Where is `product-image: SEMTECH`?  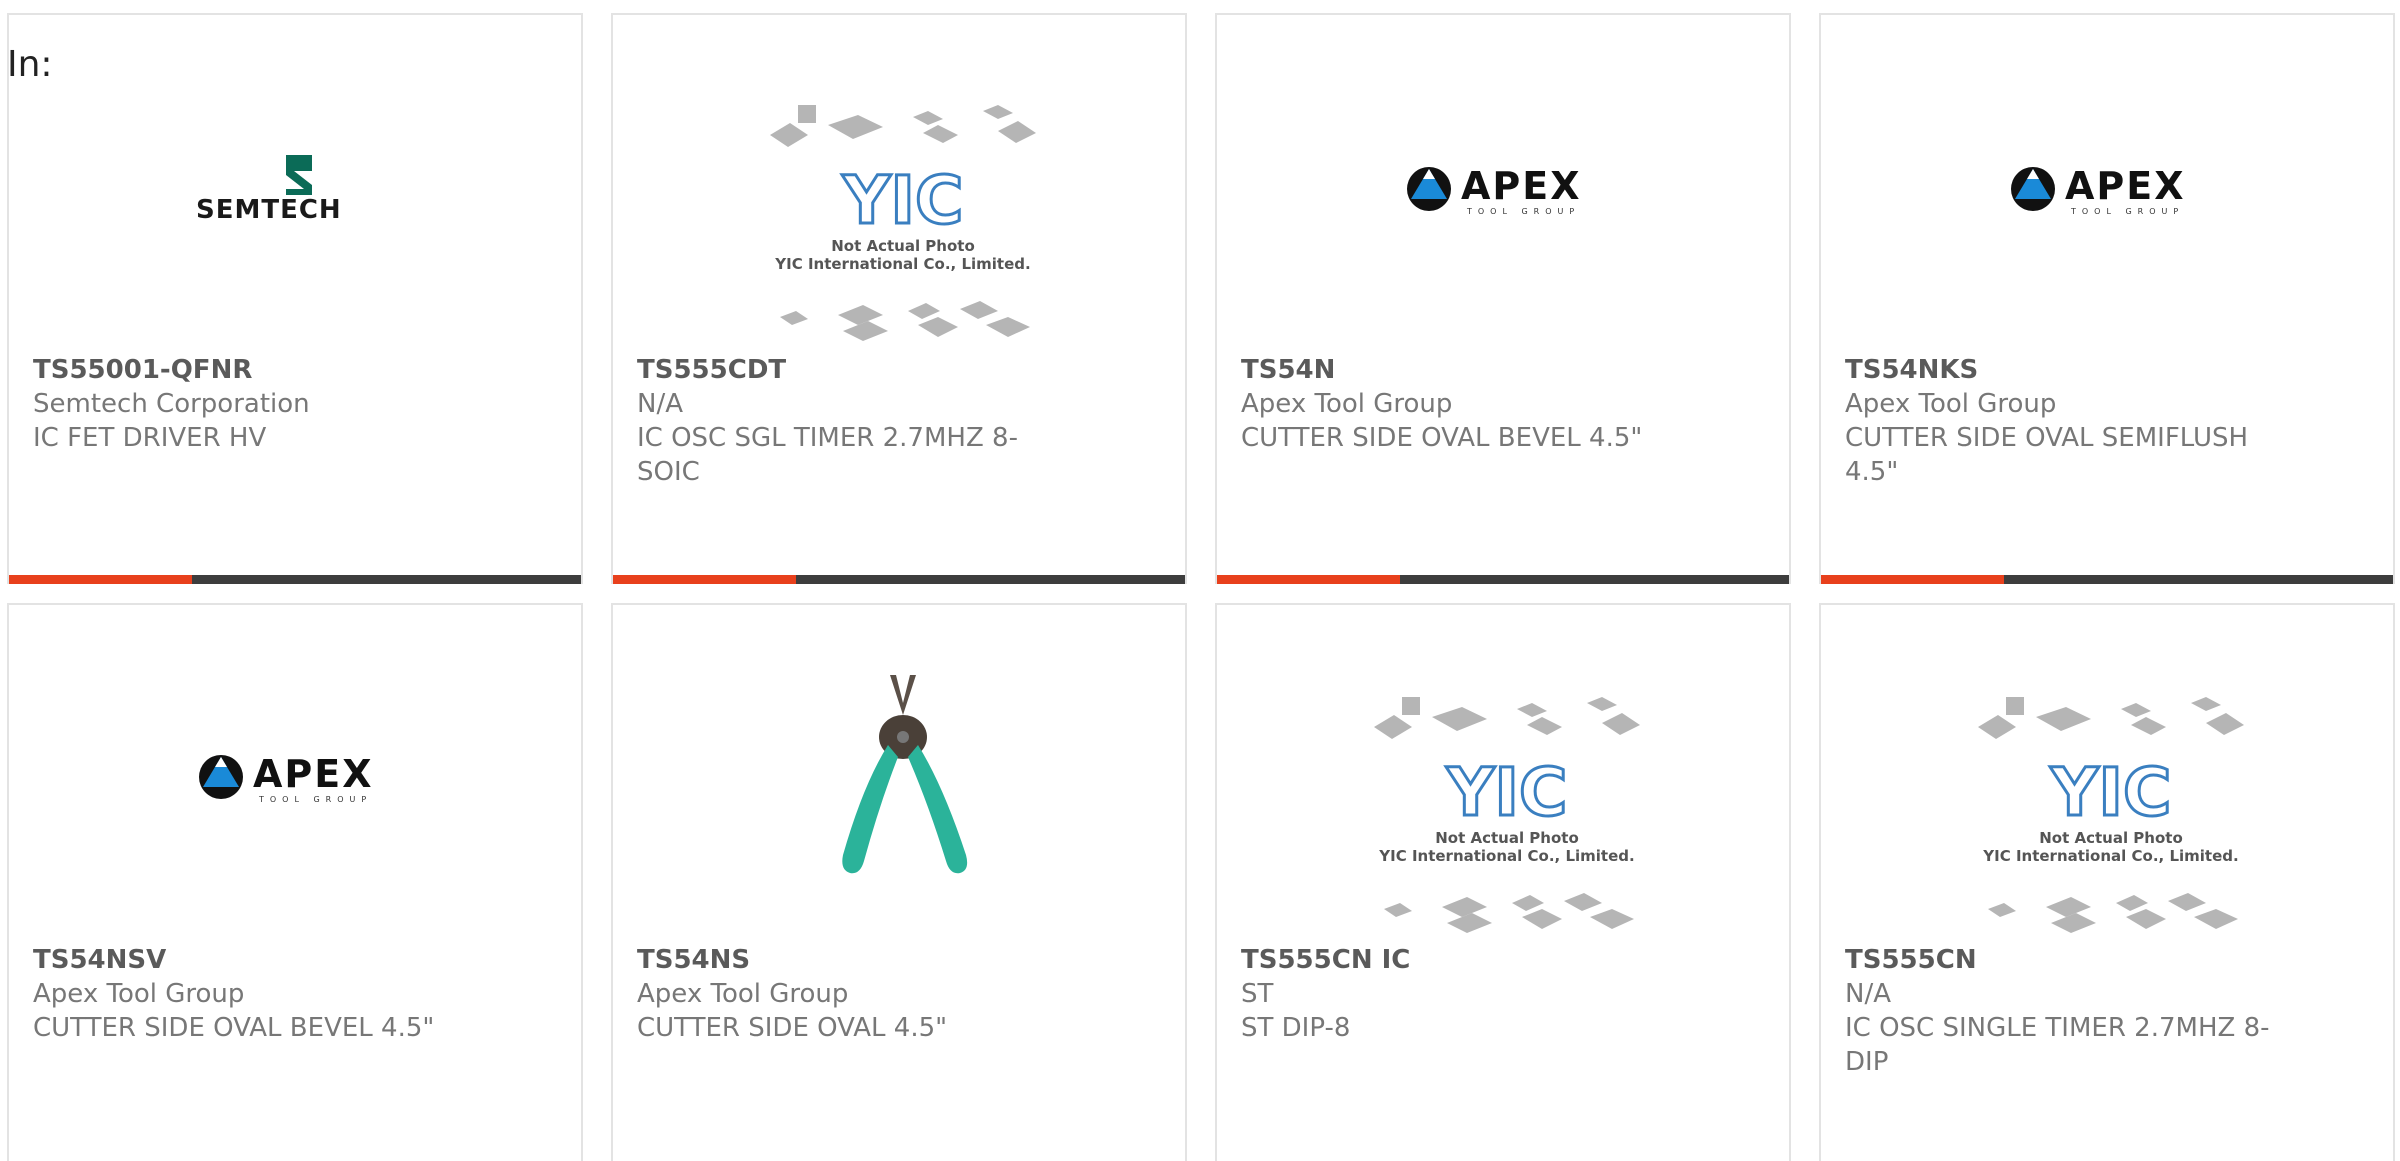
product-image: SEMTECH is located at coordinates (295, 182).